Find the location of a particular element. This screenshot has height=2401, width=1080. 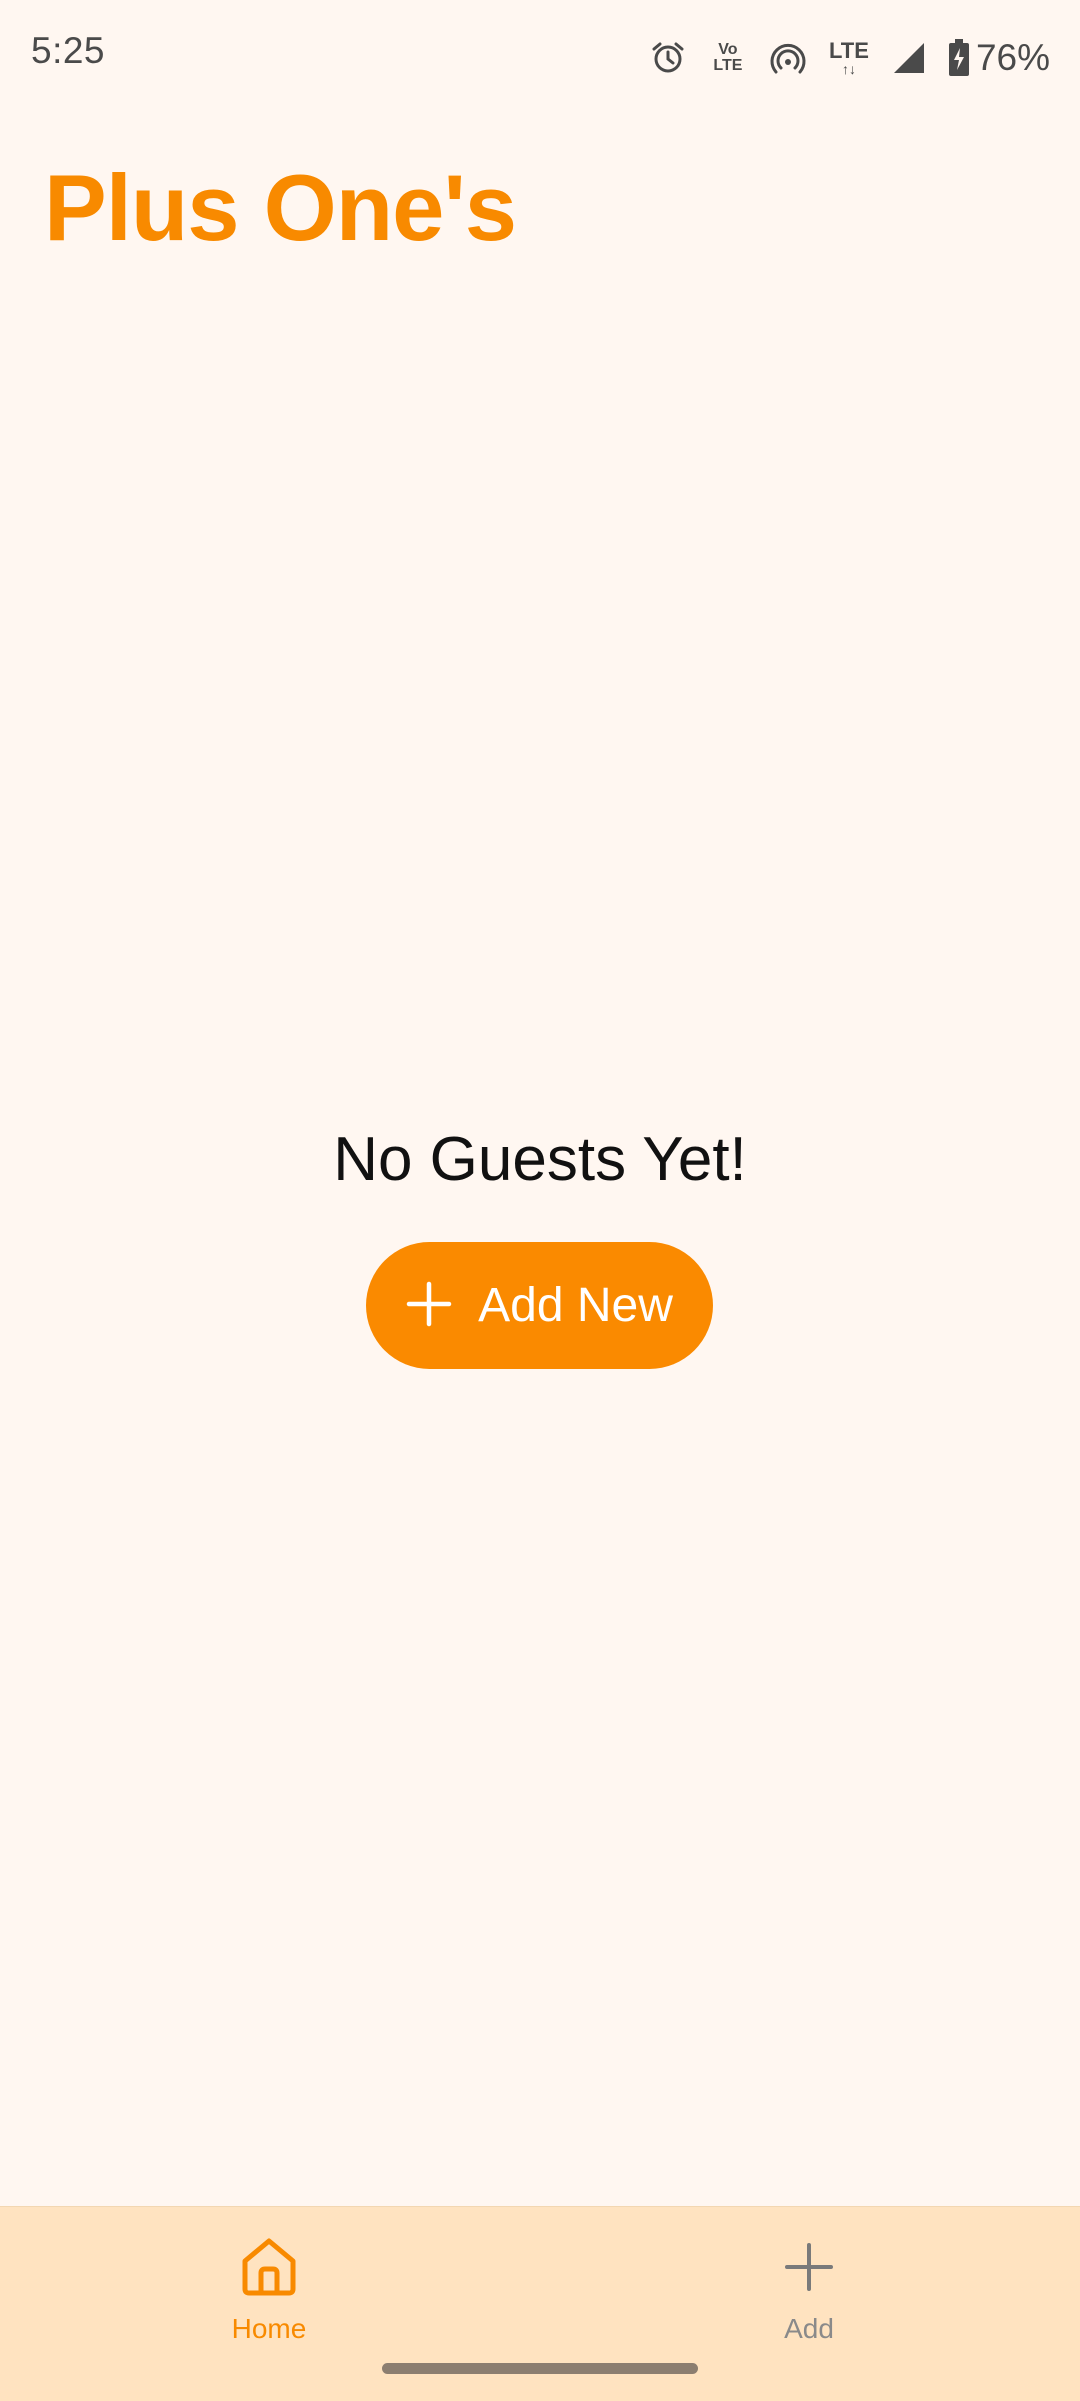

status-bar: 5:25 Vo LTE LTE ↑↓ 76% is located at coordinates (540, 55).